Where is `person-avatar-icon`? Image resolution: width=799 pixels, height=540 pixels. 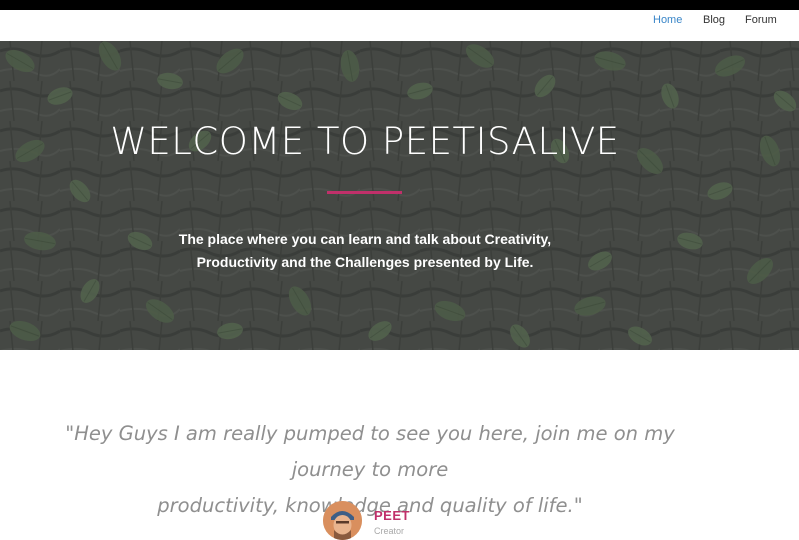 person-avatar-icon is located at coordinates (342, 520).